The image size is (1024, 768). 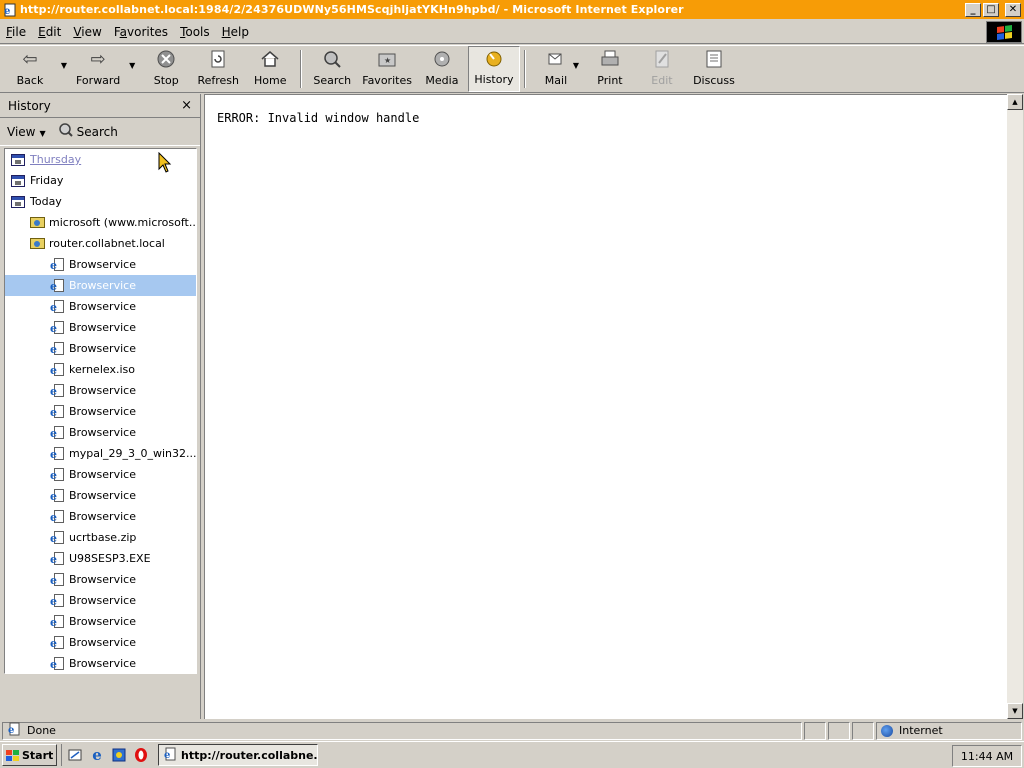 What do you see at coordinates (387, 69) in the screenshot?
I see `favorites-button: ★ Favorites` at bounding box center [387, 69].